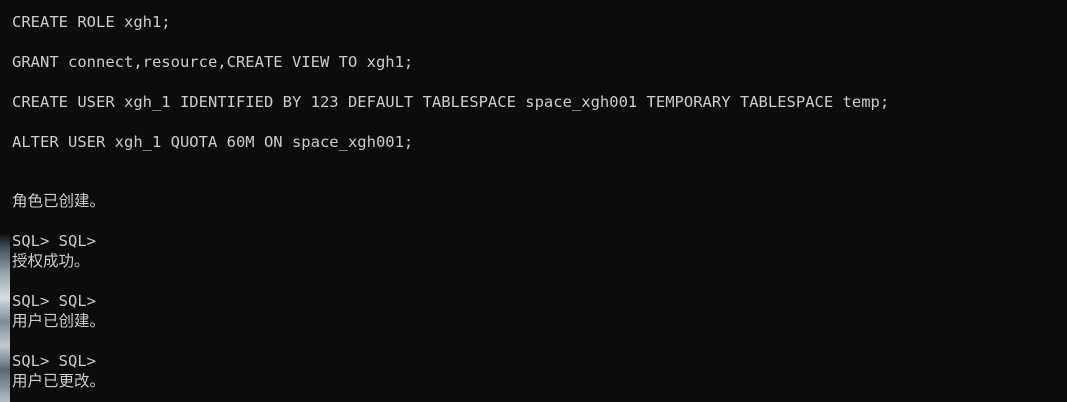 The width and height of the screenshot is (1067, 402). What do you see at coordinates (51, 261) in the screenshot?
I see `output-grant-success: 授权成功。` at bounding box center [51, 261].